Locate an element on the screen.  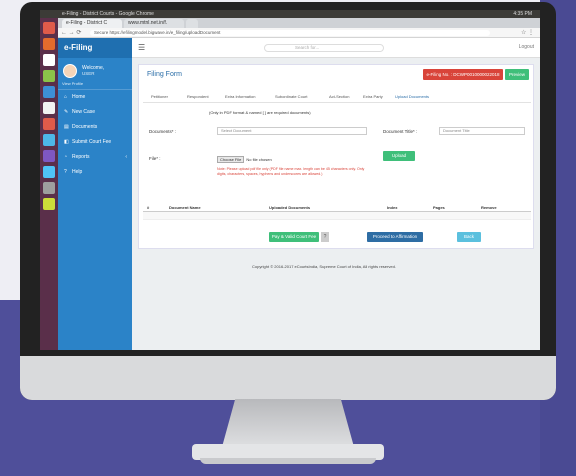
column-header: # is located at coordinates (148, 207).